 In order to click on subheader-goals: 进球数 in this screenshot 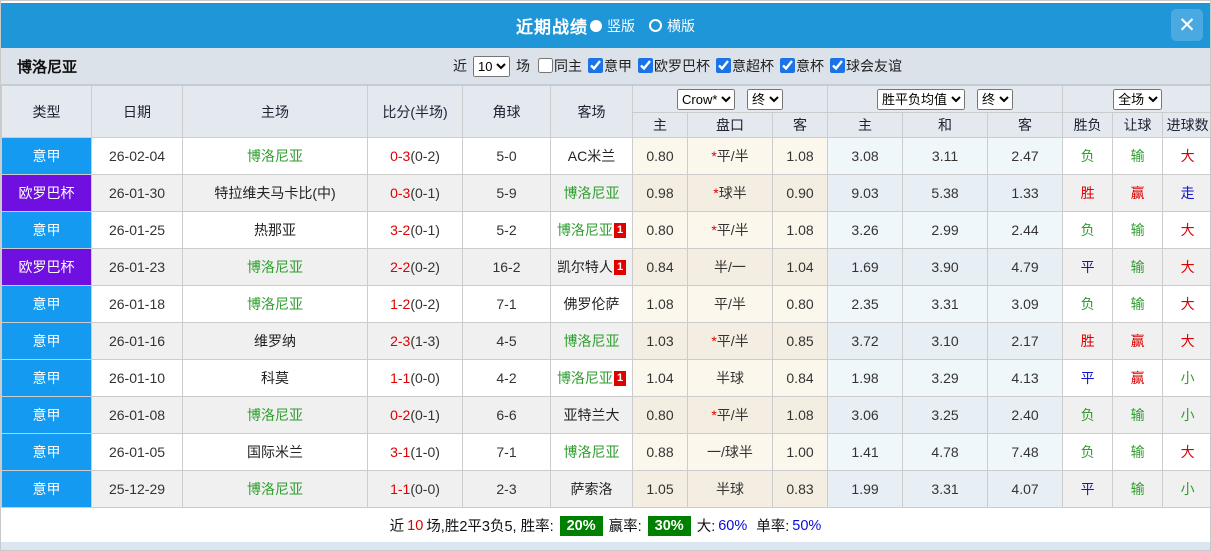, I will do `click(1186, 125)`.